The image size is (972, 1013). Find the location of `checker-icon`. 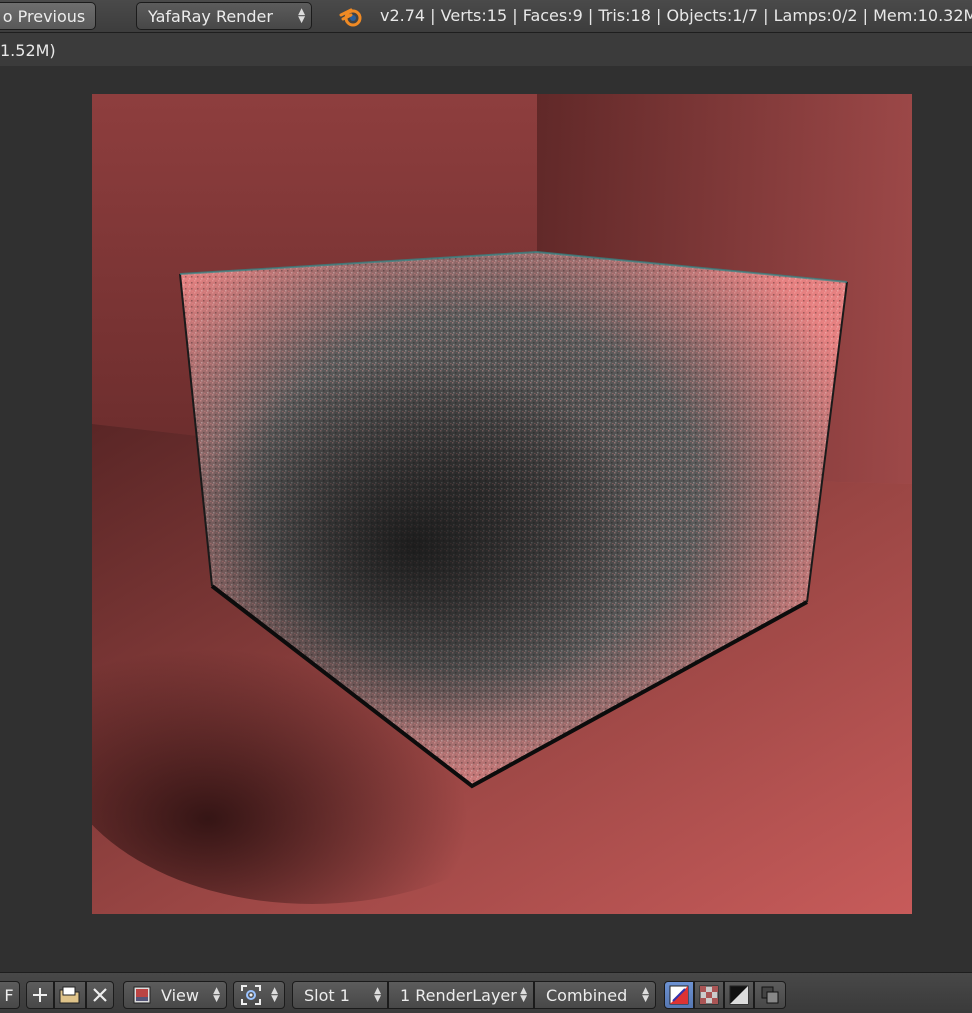

checker-icon is located at coordinates (709, 995).